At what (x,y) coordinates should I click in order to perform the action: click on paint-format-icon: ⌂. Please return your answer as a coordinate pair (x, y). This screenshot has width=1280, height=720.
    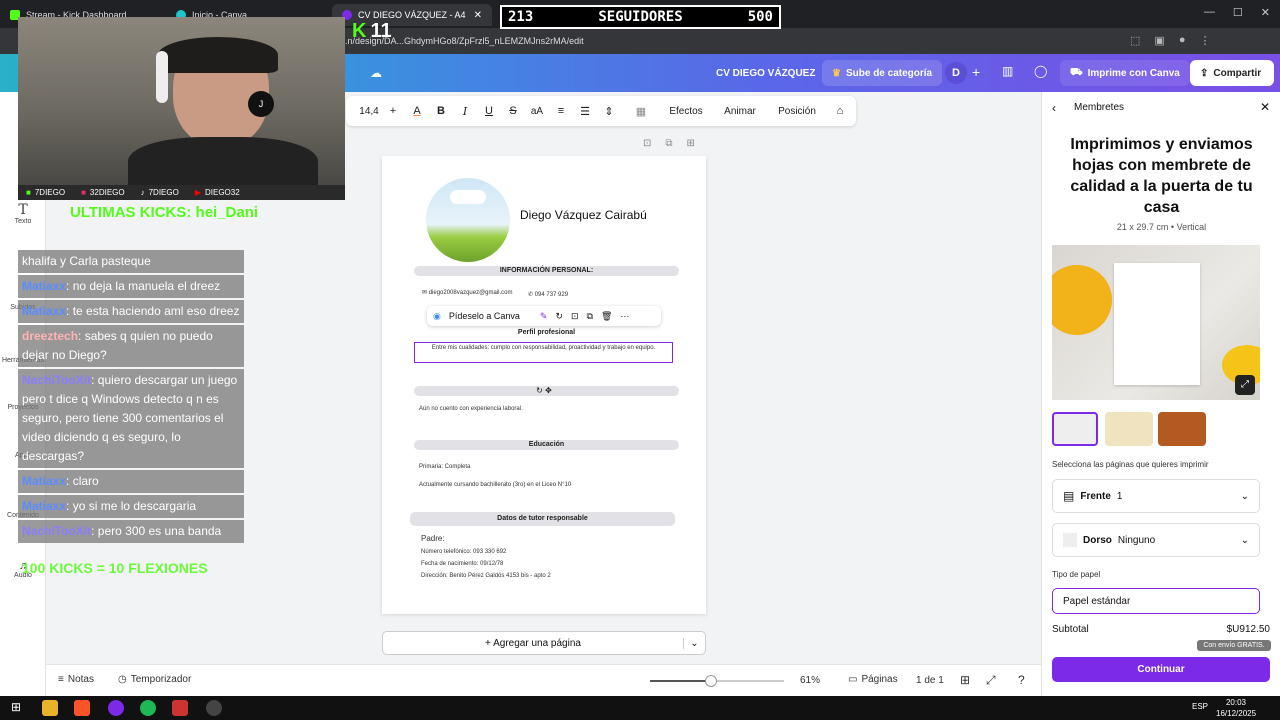
    Looking at the image, I should click on (840, 111).